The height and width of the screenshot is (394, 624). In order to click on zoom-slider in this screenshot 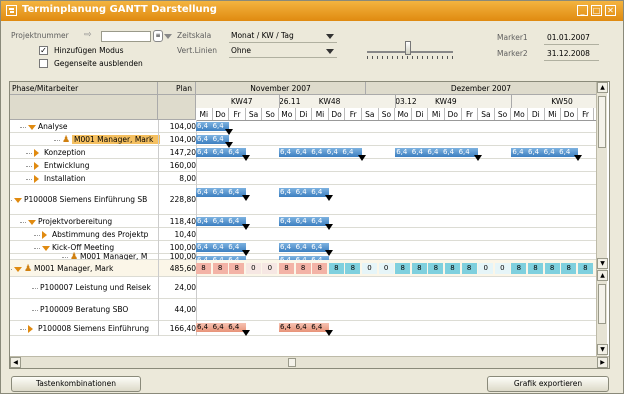, I will do `click(410, 51)`.